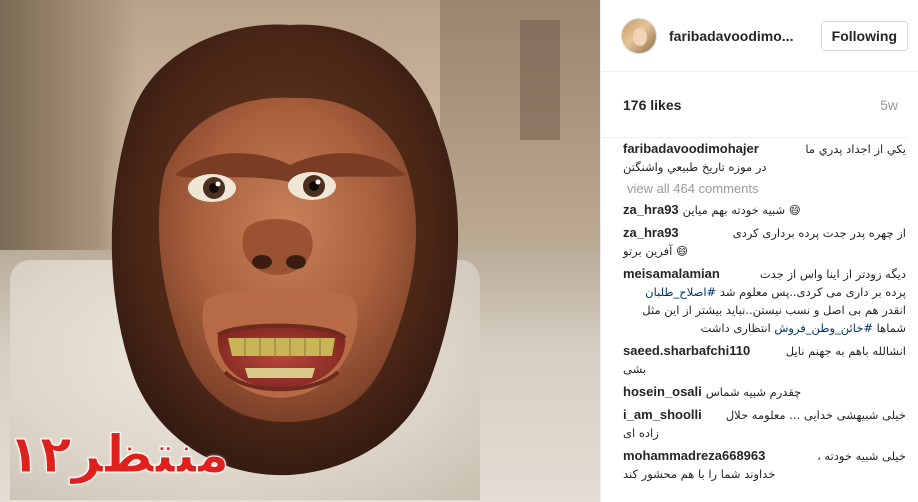 The height and width of the screenshot is (502, 918). Describe the element at coordinates (766, 188) in the screenshot. I see `view-all-comments-link: view all 464 comments` at that location.